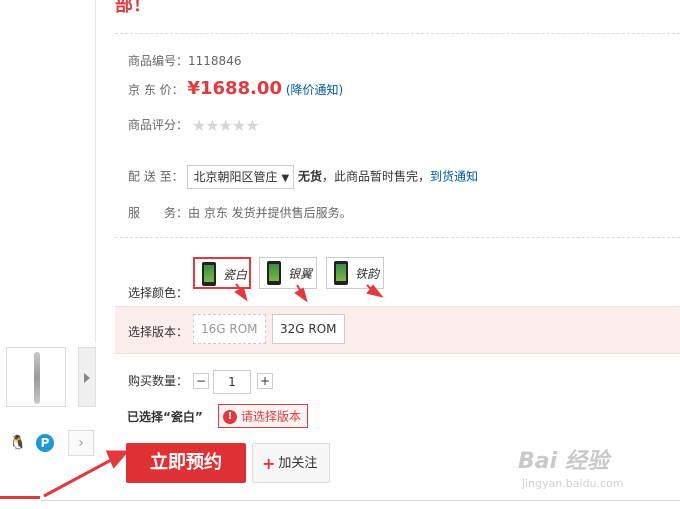 The image size is (680, 509). I want to click on reserve-button: 立即预约, so click(186, 463).